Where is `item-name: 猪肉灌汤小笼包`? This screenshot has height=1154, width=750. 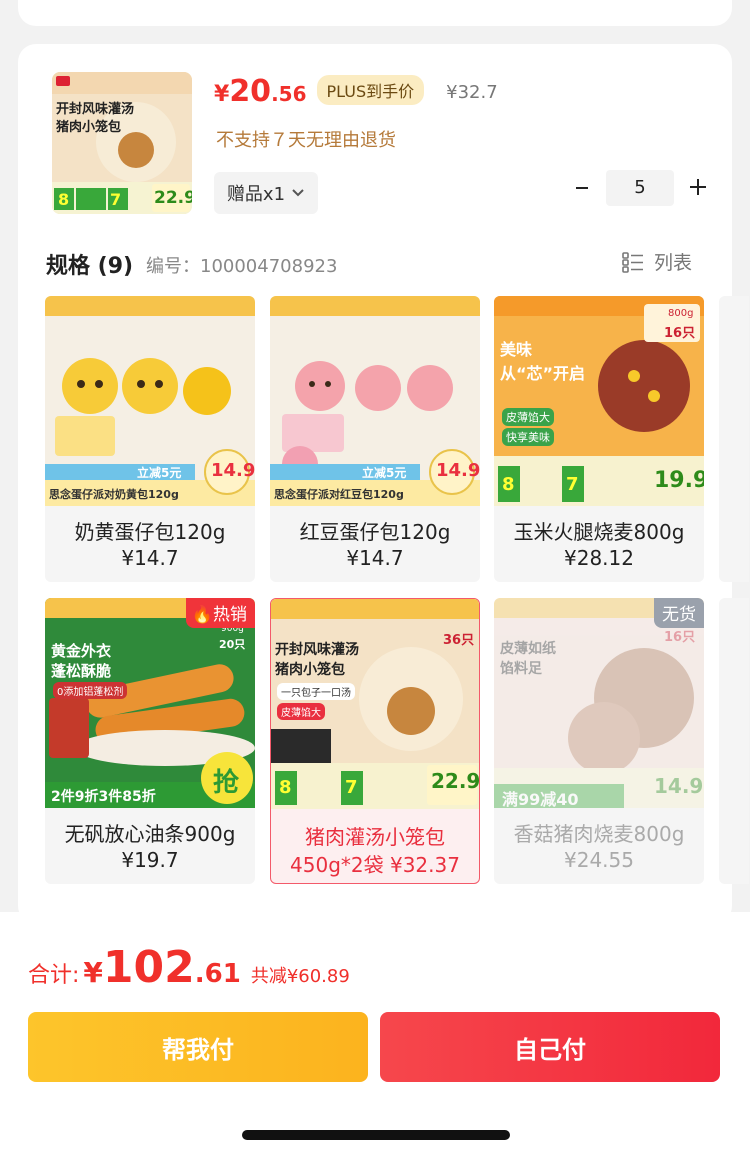 item-name: 猪肉灌汤小笼包 is located at coordinates (375, 837).